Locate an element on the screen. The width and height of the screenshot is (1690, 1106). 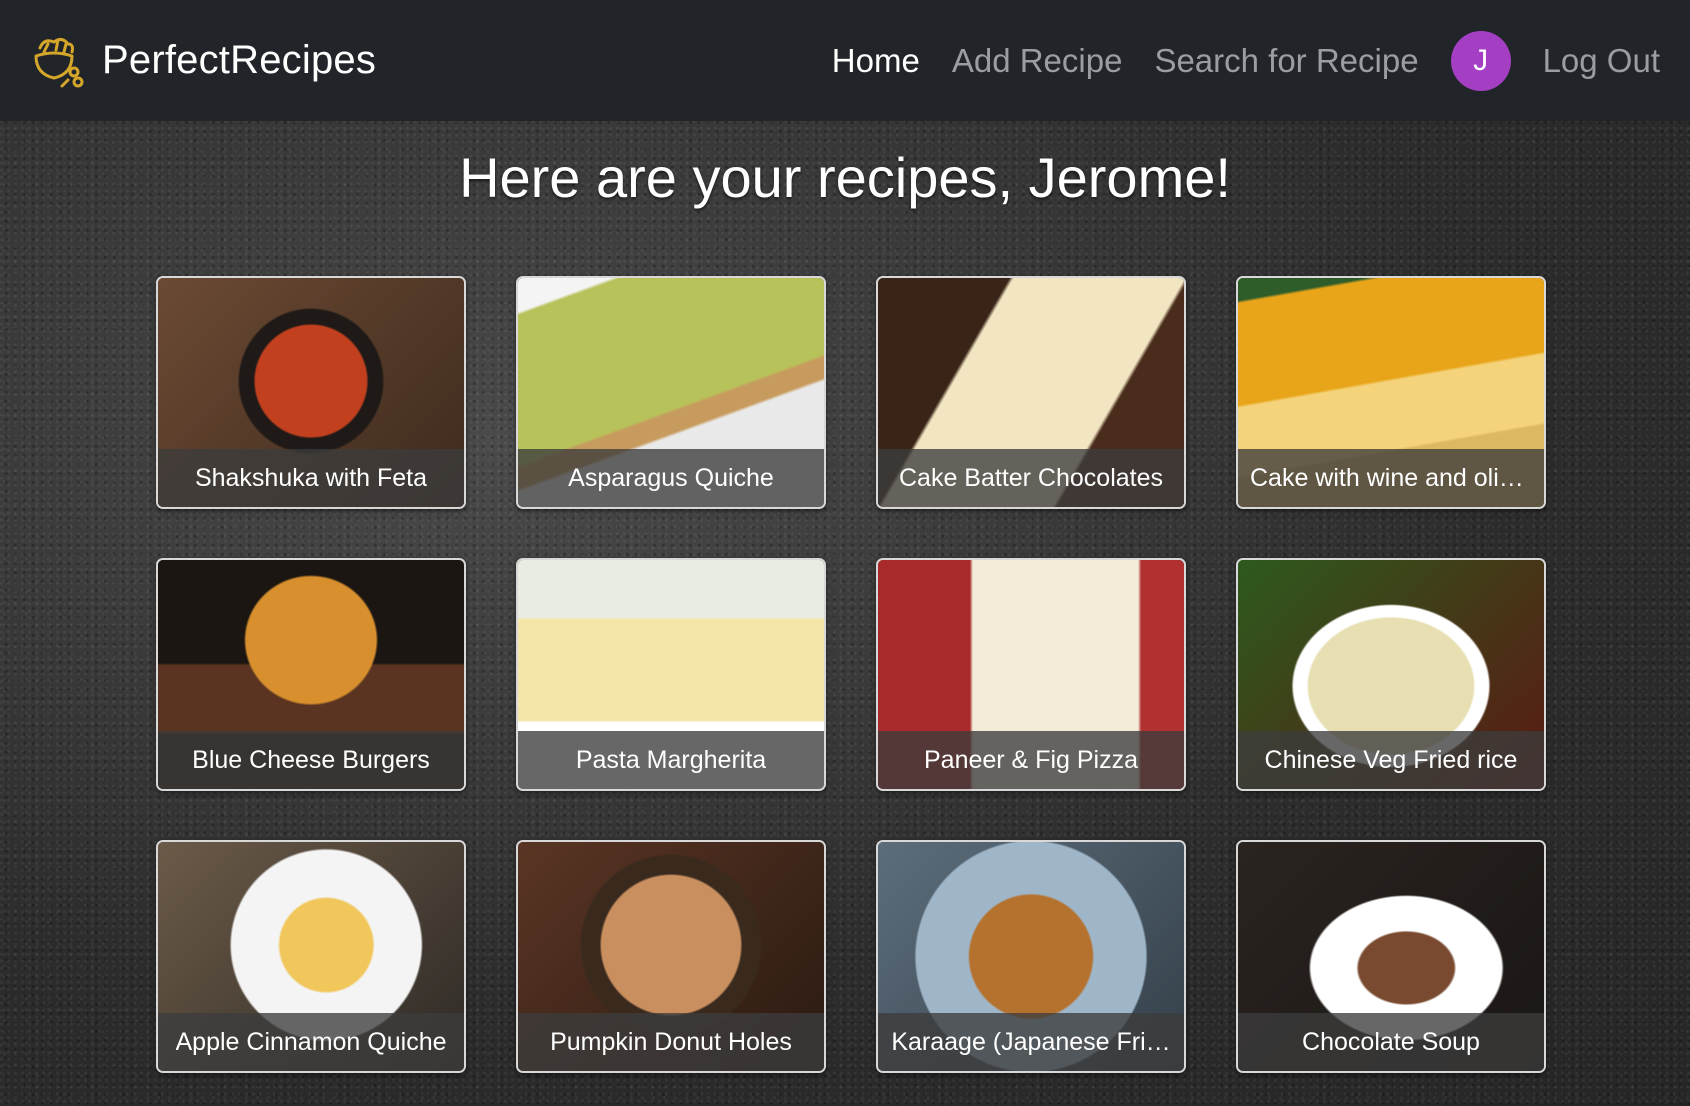
recipe-title: Asparagus Quiche is located at coordinates (671, 477).